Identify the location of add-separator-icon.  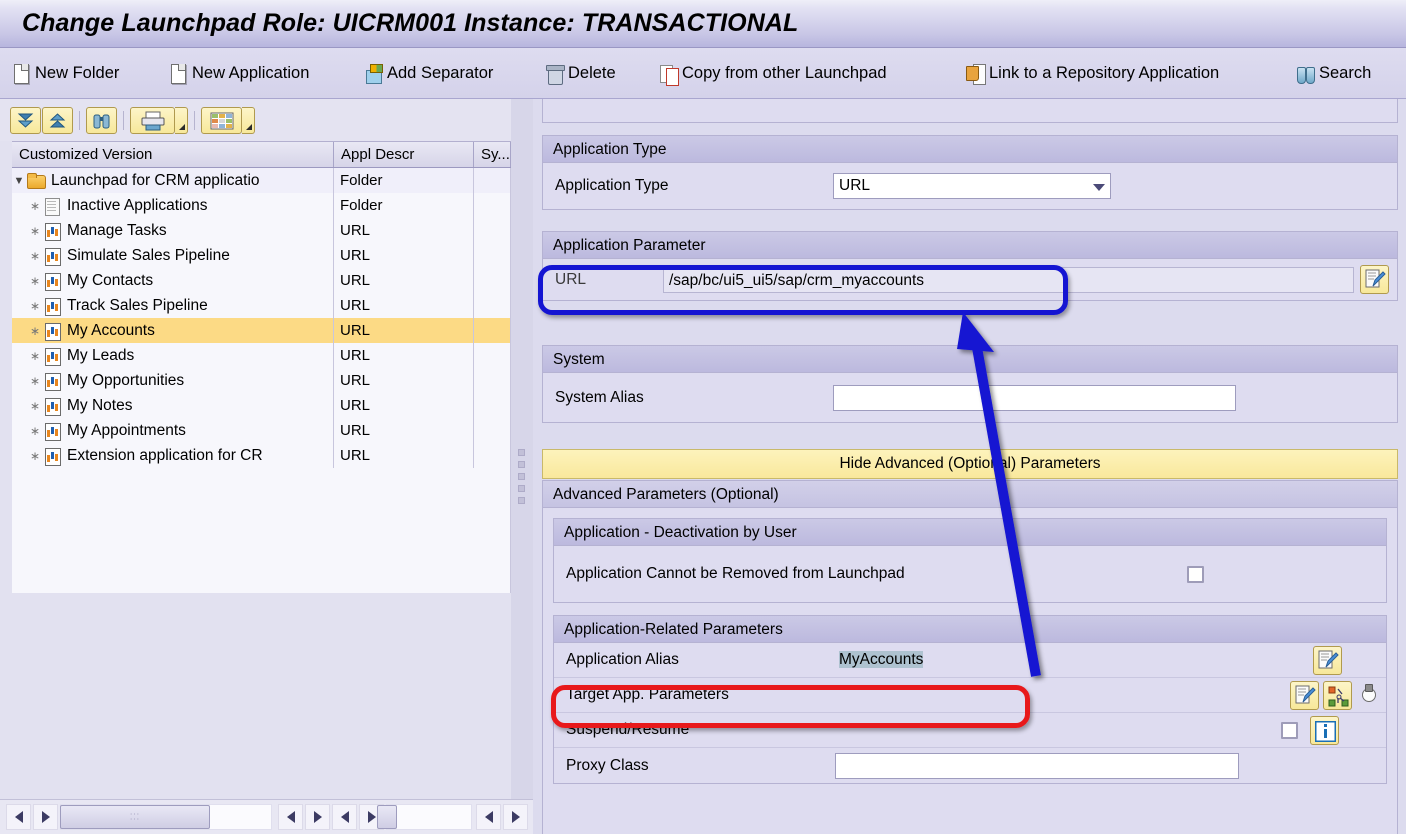
(373, 73).